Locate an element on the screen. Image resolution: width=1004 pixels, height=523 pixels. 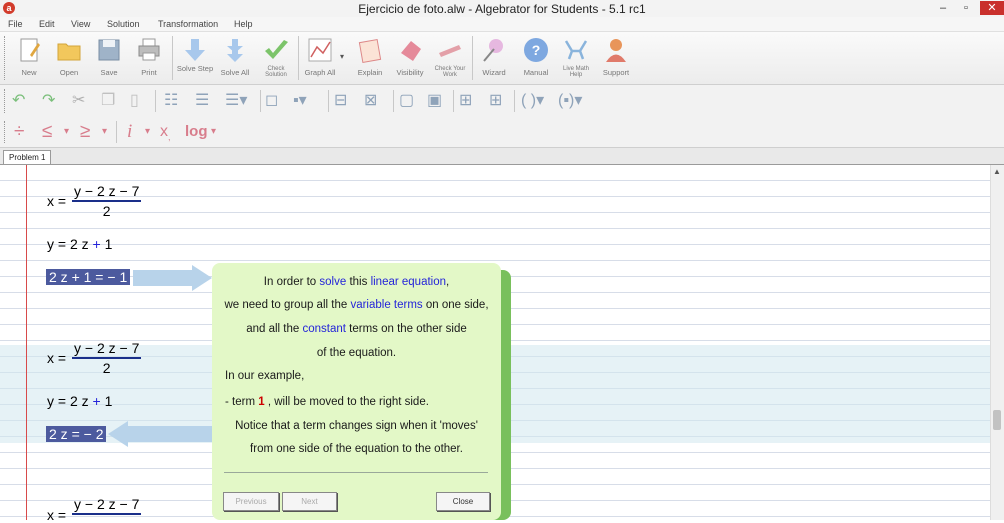
align-left-icon: ☷ is located at coordinates (171, 101).